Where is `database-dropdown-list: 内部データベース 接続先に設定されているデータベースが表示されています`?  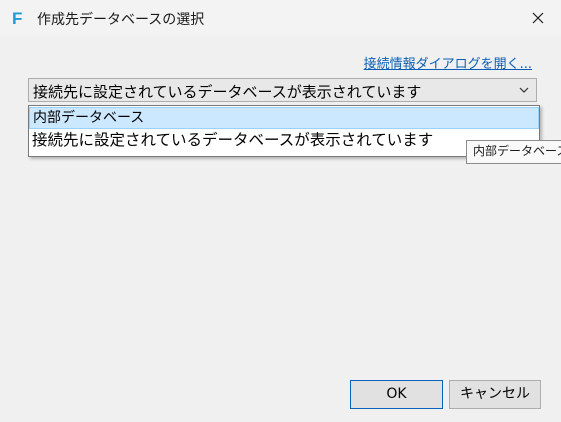 database-dropdown-list: 内部データベース 接続先に設定されているデータベースが表示されています is located at coordinates (284, 131).